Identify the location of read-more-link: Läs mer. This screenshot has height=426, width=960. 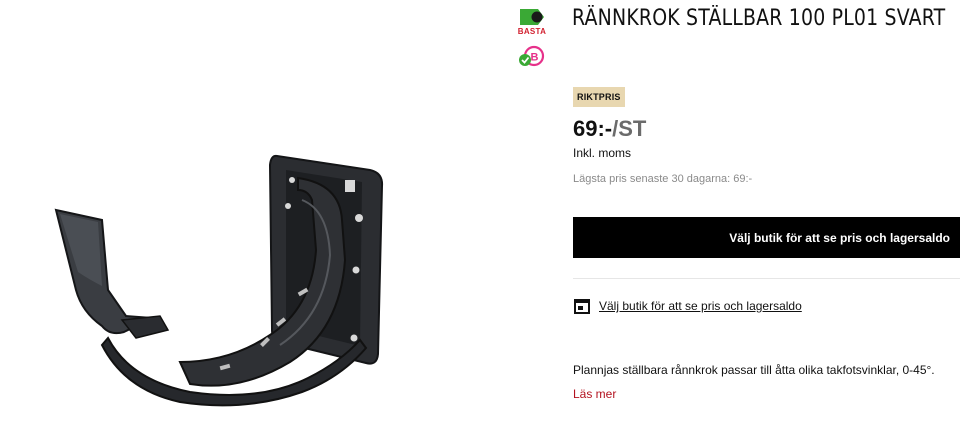
(594, 394).